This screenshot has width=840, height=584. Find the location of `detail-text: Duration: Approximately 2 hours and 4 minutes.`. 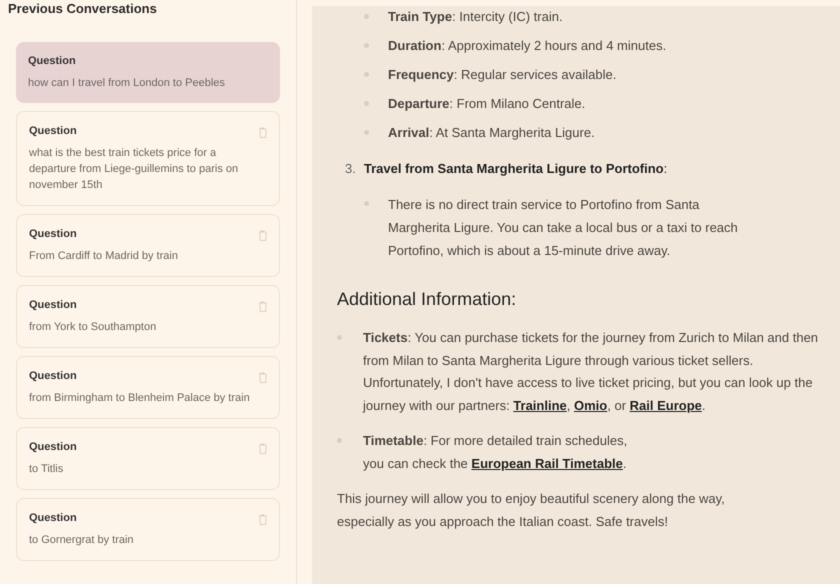

detail-text: Duration: Approximately 2 hours and 4 minutes. is located at coordinates (527, 46).